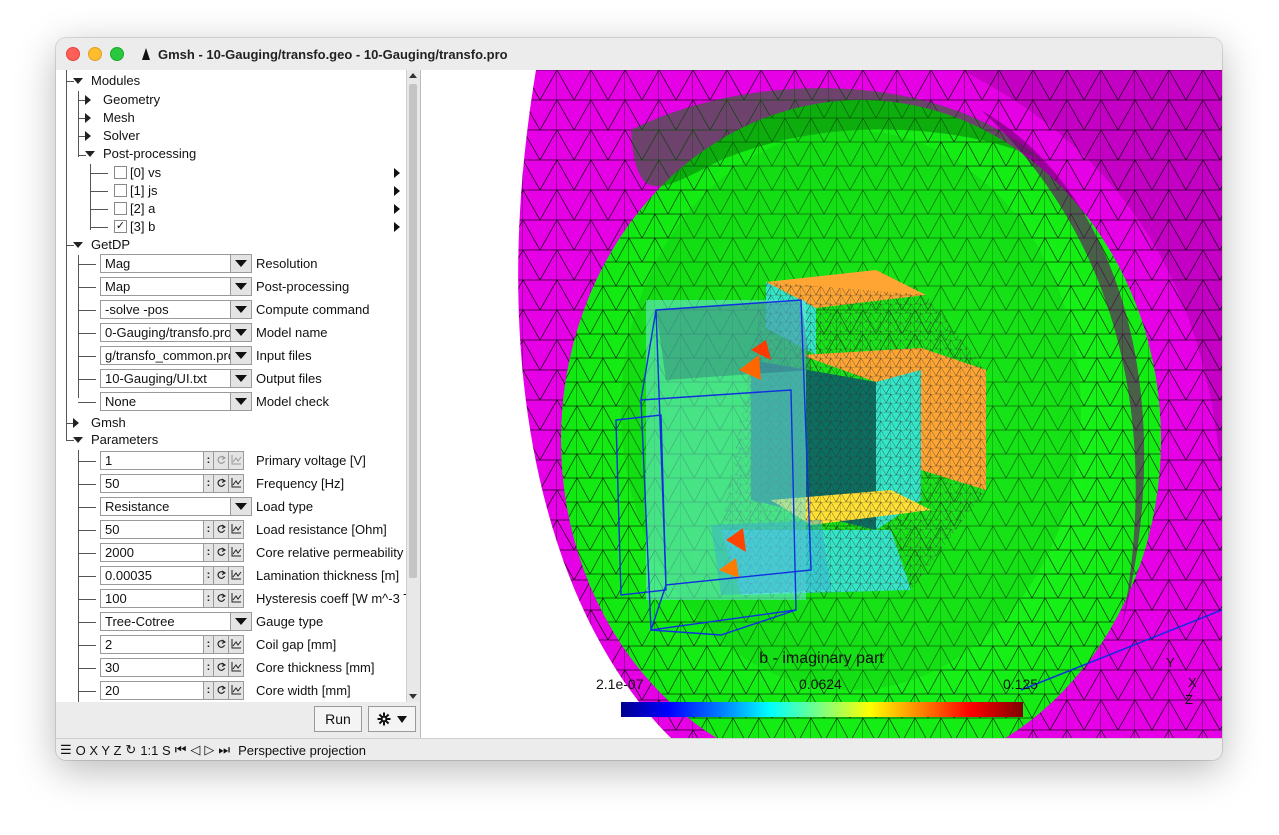  What do you see at coordinates (176, 667) in the screenshot?
I see `core-thickness-field: 30 :` at bounding box center [176, 667].